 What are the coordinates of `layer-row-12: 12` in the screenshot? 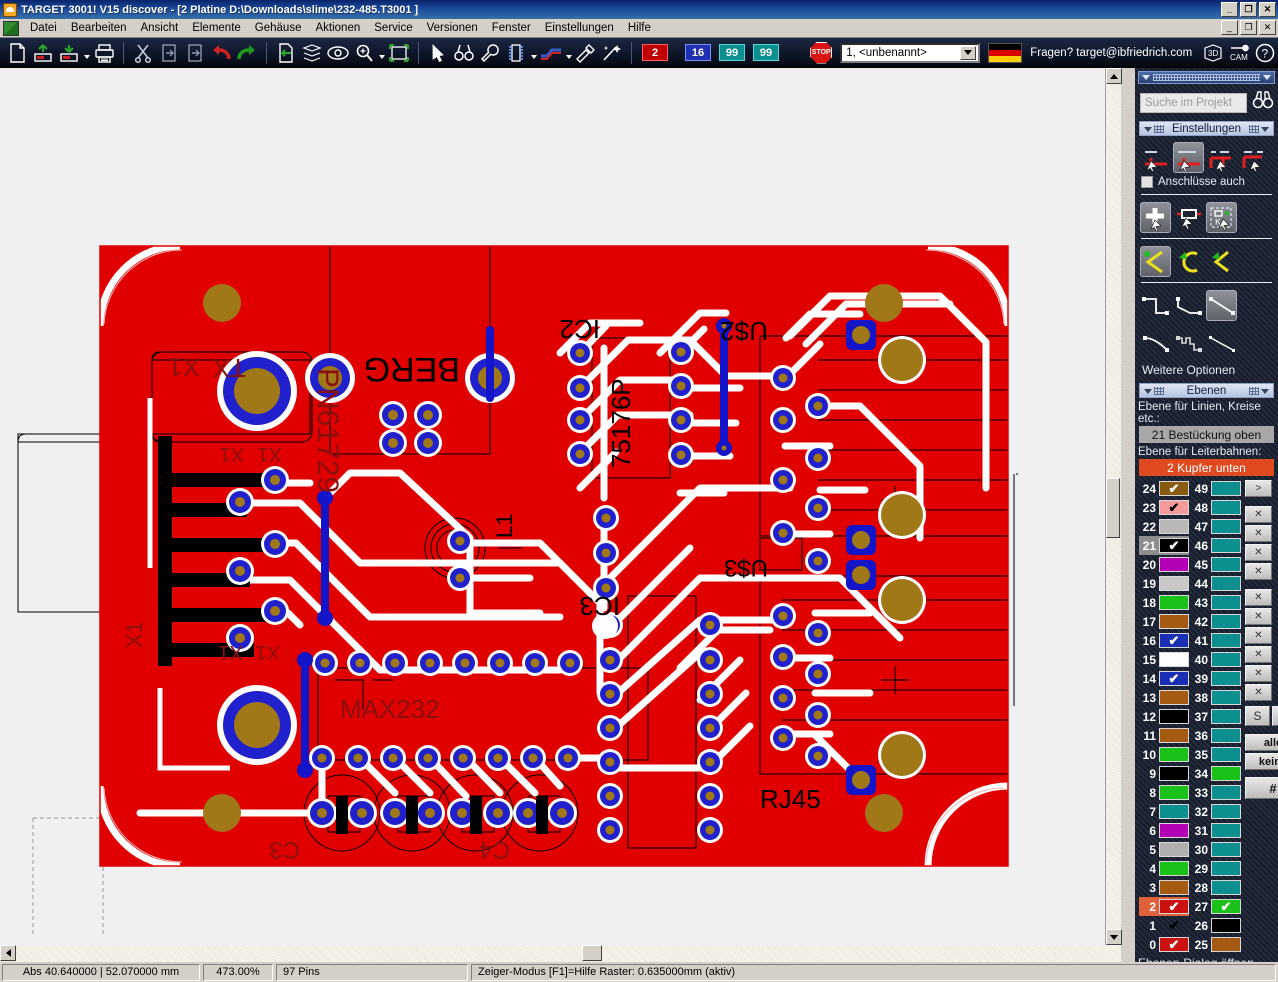 It's located at (1164, 716).